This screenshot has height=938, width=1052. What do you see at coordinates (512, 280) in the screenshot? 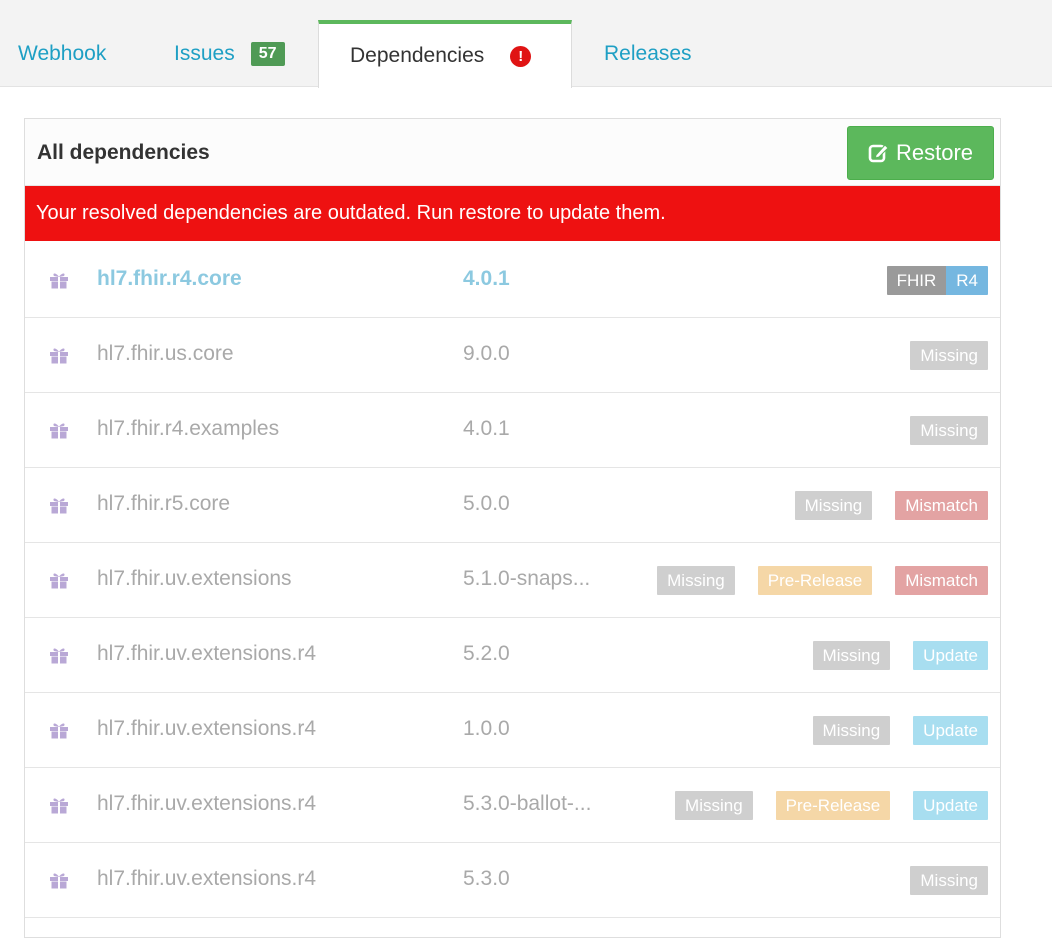
I see `dependency-row: hl7.fhir.r4.core 4.0.1 FHIR R4` at bounding box center [512, 280].